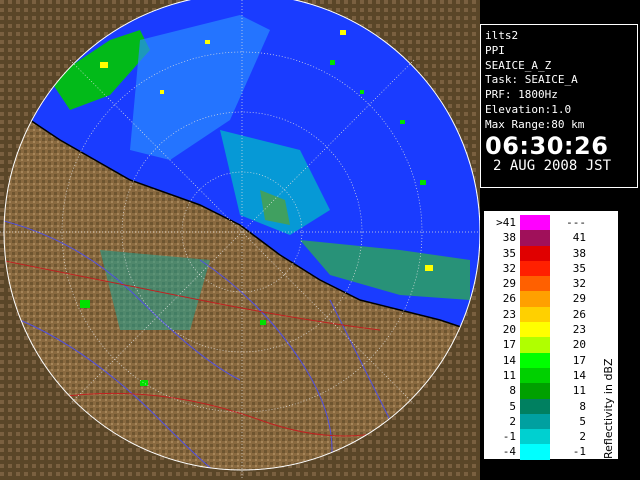 The image size is (640, 480). I want to click on scale-upper-bound: 38, so click(579, 253).